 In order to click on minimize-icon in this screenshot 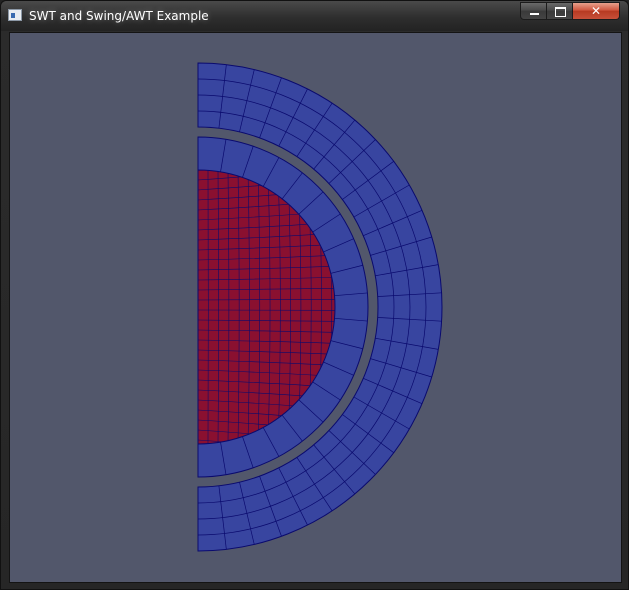, I will do `click(534, 14)`.